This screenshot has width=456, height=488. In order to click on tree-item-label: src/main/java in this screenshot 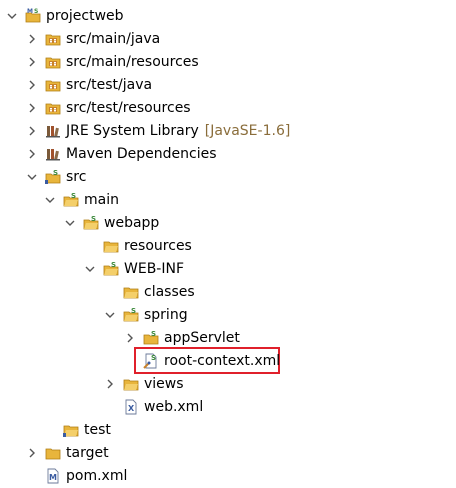, I will do `click(113, 38)`.